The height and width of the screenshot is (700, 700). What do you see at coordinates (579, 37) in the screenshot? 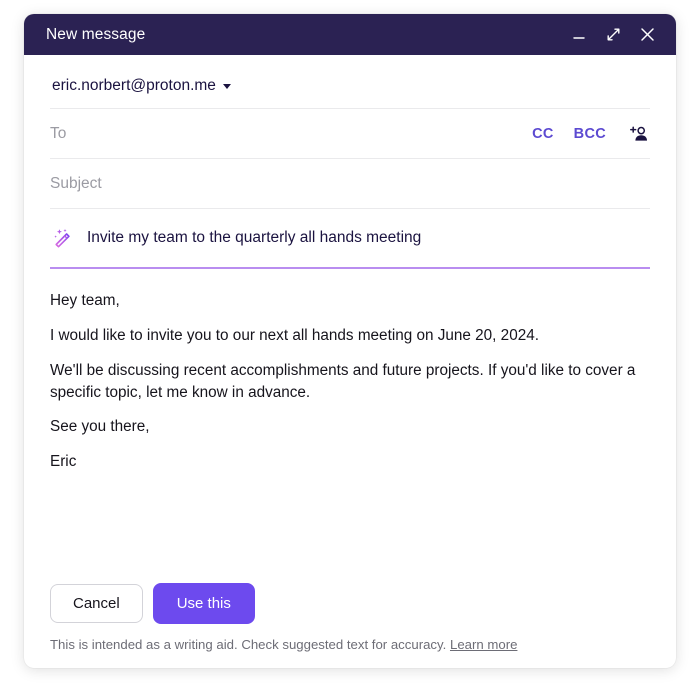
I see `minimize-icon` at bounding box center [579, 37].